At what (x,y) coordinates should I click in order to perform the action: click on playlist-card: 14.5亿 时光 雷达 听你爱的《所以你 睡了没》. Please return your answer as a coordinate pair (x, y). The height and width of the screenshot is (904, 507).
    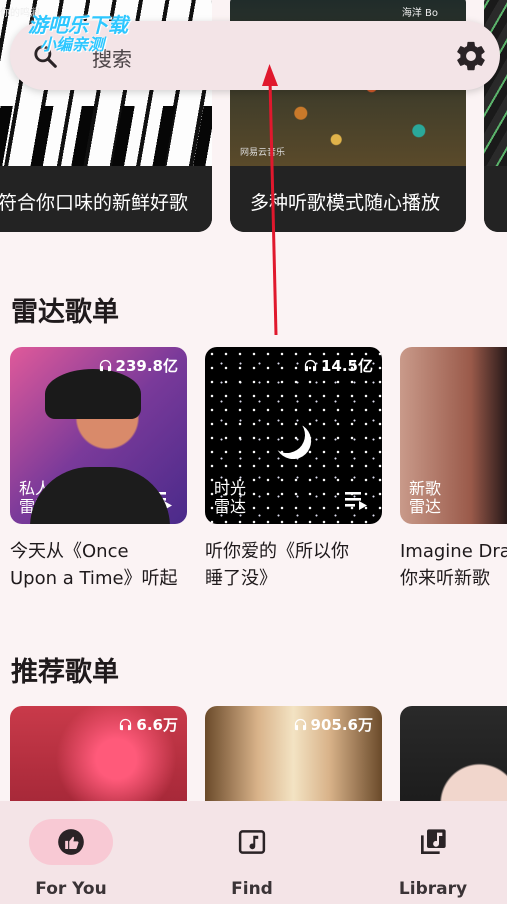
    Looking at the image, I should click on (293, 469).